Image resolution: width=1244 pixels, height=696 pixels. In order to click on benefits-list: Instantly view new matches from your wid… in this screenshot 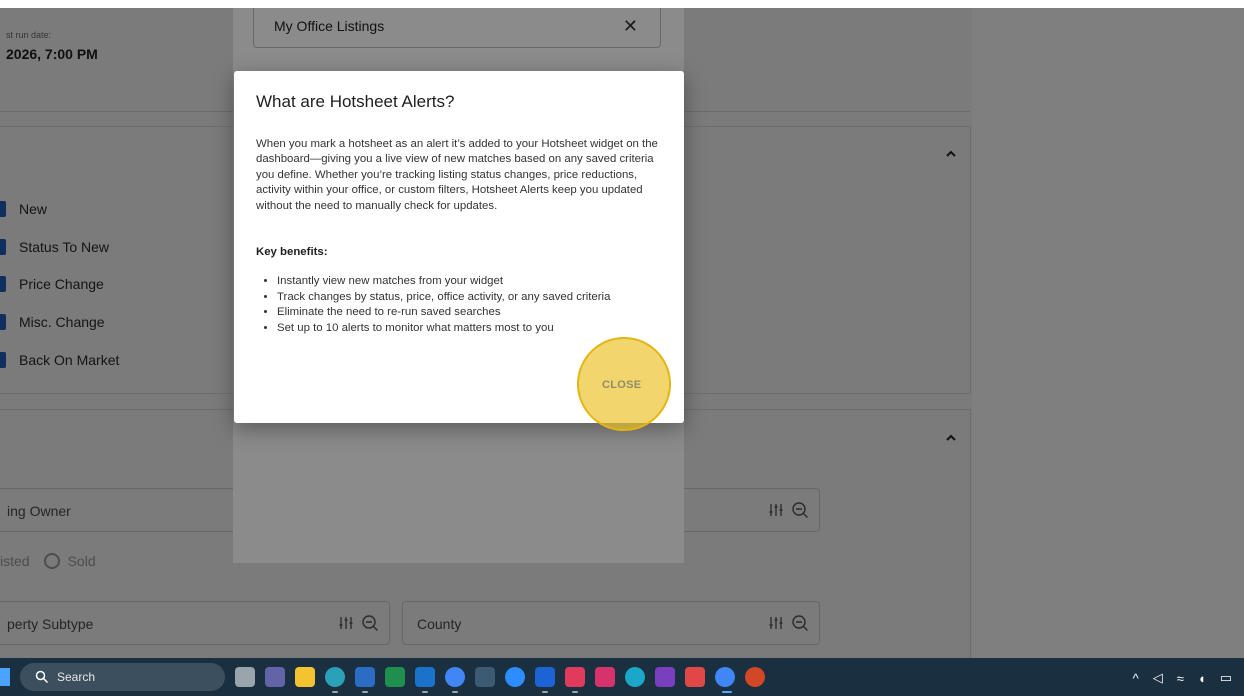, I will do `click(433, 305)`.